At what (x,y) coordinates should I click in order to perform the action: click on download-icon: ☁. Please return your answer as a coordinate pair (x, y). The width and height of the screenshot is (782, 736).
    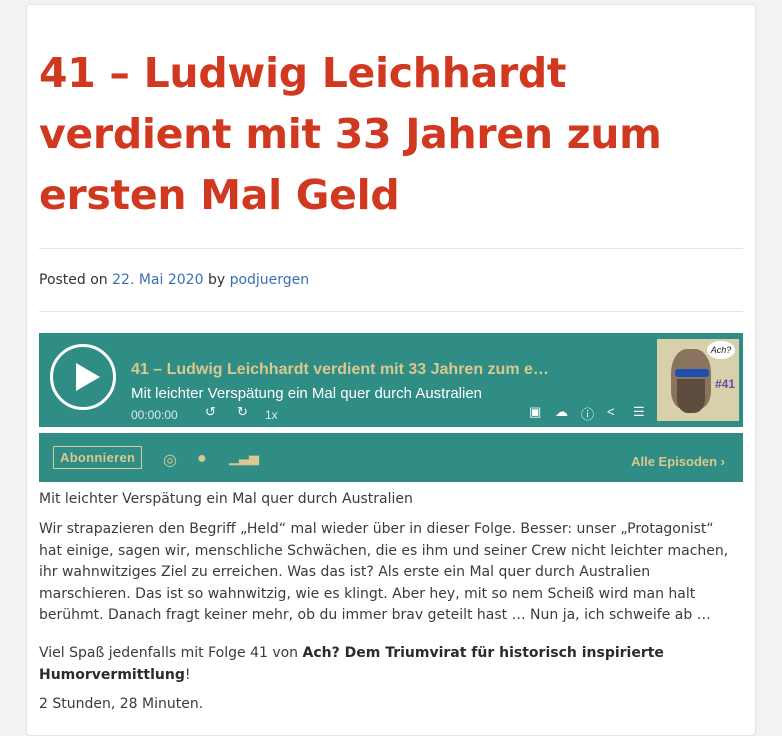
    Looking at the image, I should click on (561, 412).